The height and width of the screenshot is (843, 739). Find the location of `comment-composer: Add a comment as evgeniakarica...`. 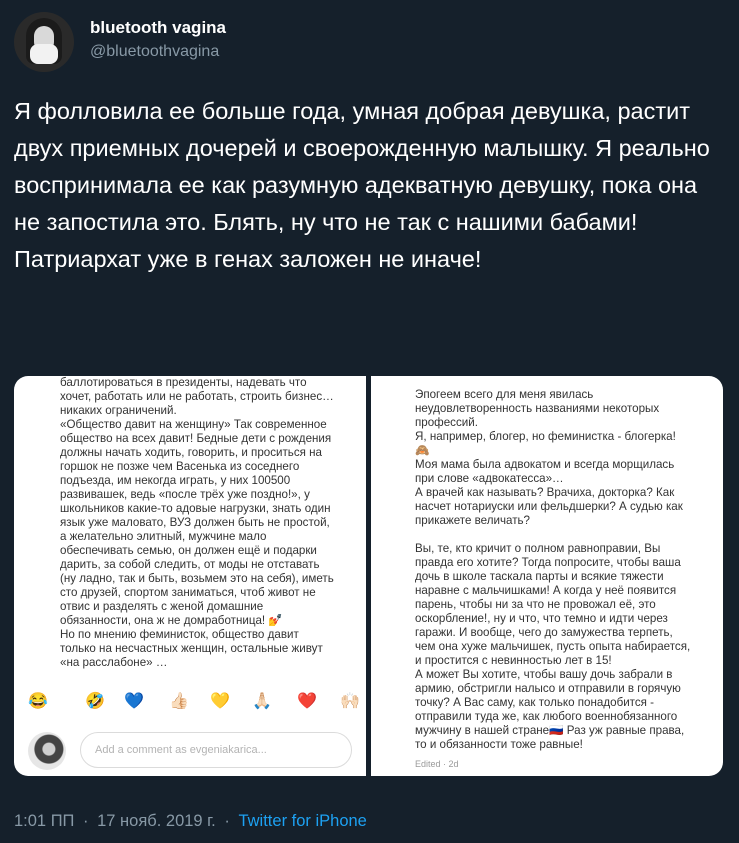

comment-composer: Add a comment as evgeniakarica... is located at coordinates (193, 750).